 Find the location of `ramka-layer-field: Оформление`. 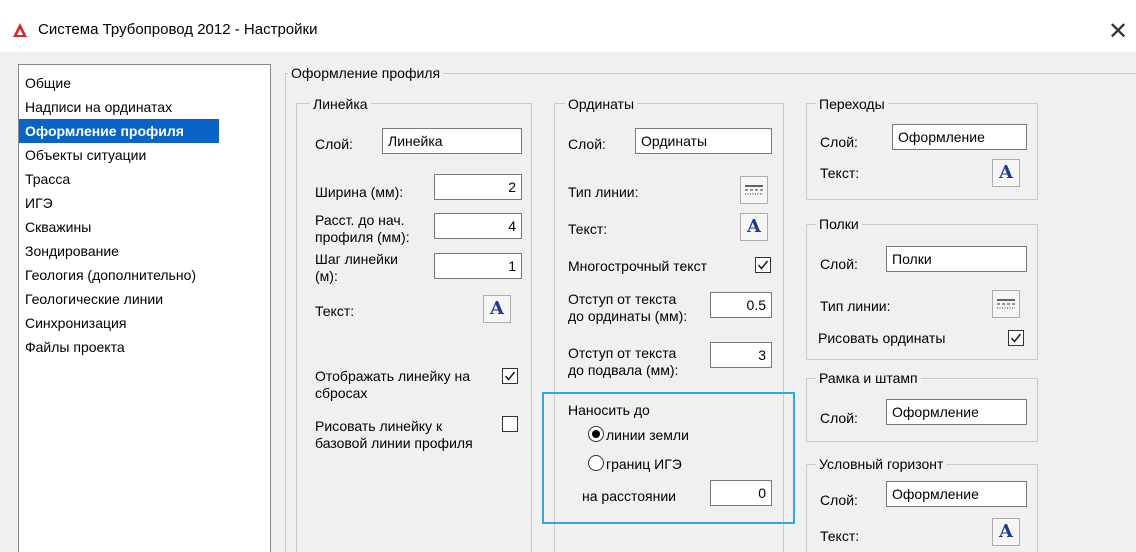

ramka-layer-field: Оформление is located at coordinates (956, 412).